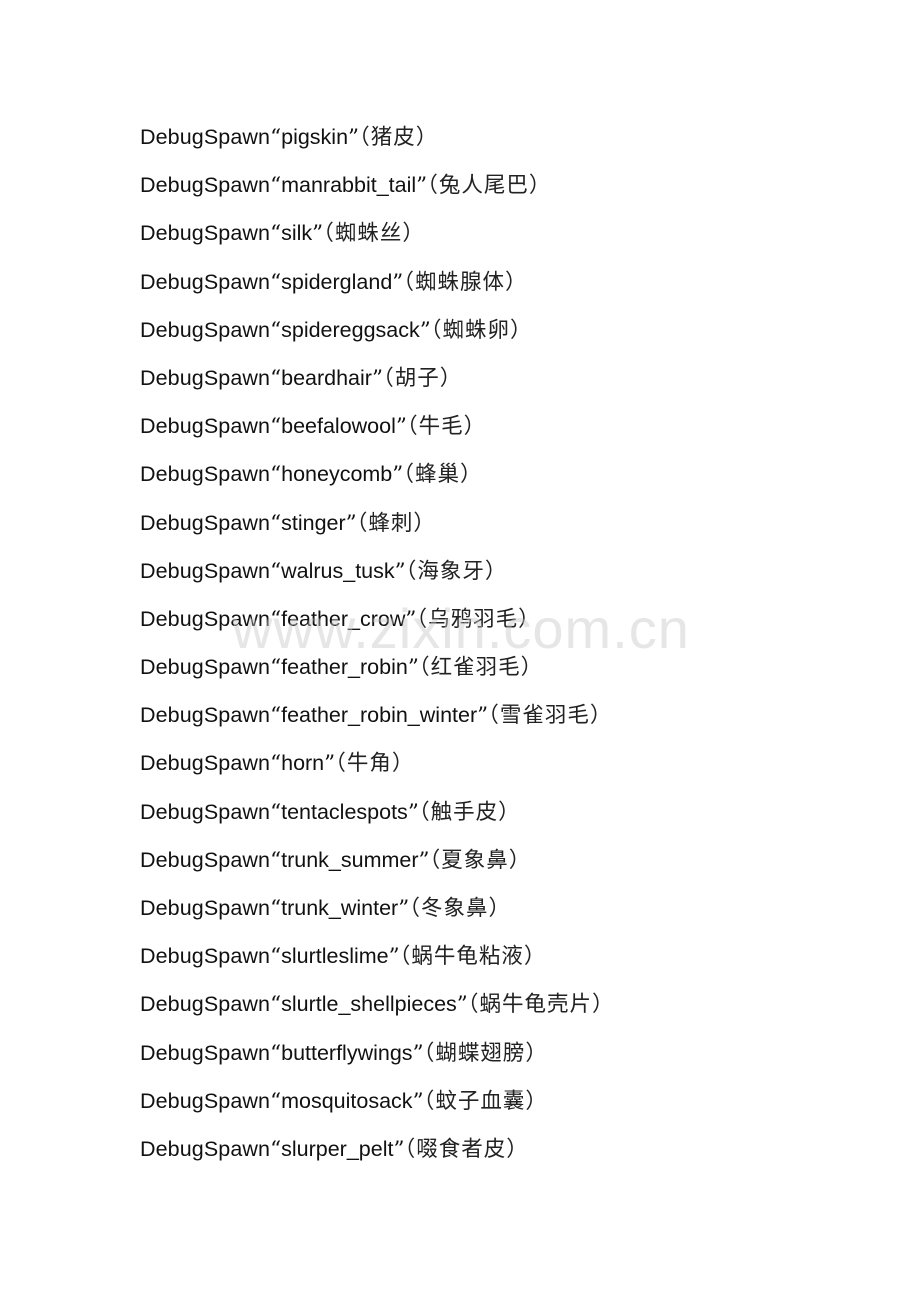 The height and width of the screenshot is (1302, 920). What do you see at coordinates (369, 1004) in the screenshot?
I see `item-id: slurtle_shellpieces` at bounding box center [369, 1004].